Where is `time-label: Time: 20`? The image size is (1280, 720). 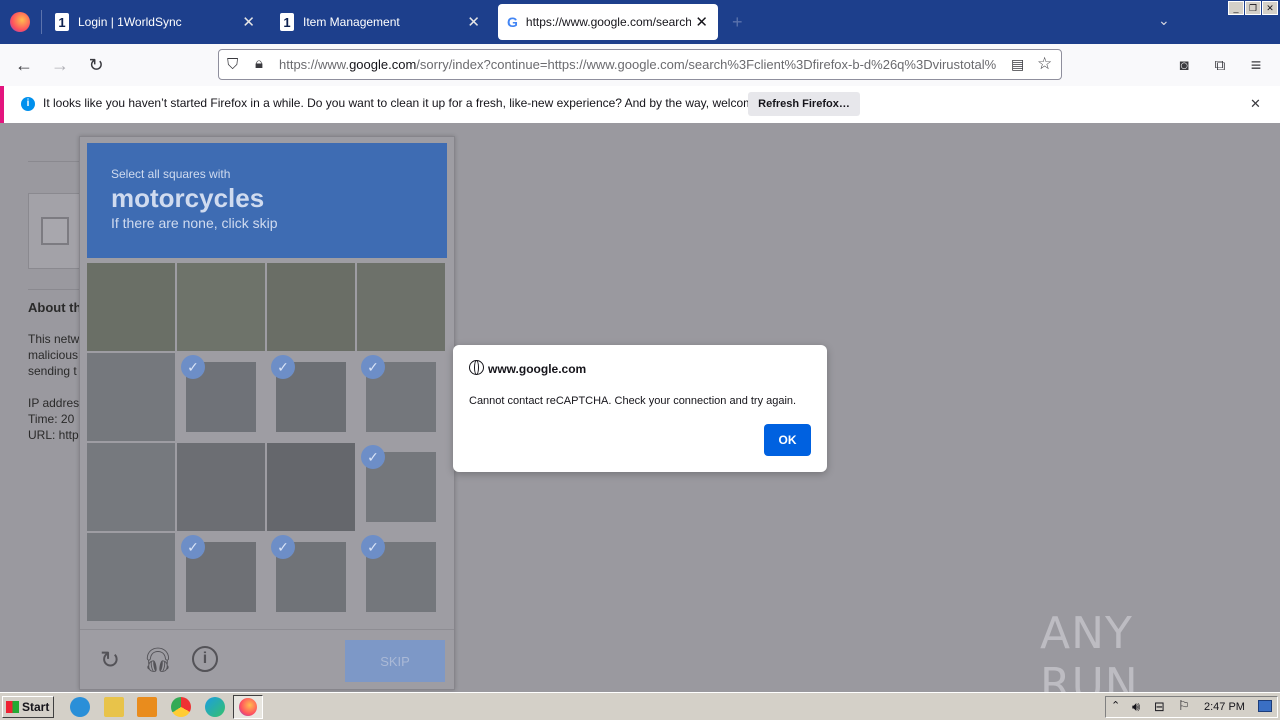
time-label: Time: 20 is located at coordinates (51, 419).